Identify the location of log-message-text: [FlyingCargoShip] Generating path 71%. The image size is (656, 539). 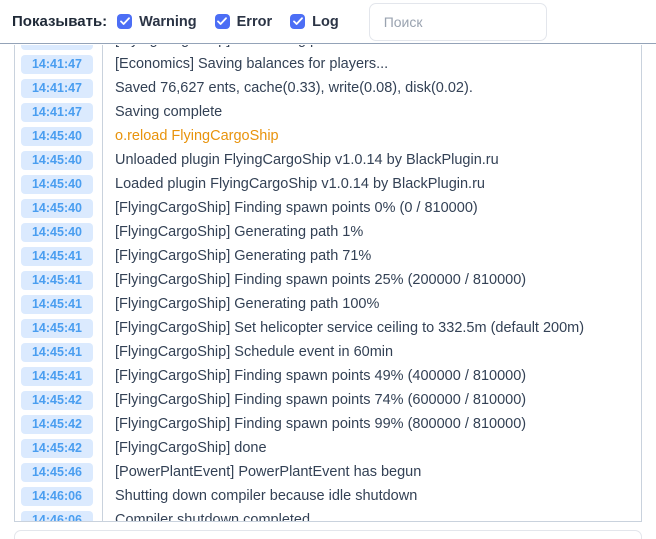
(243, 256).